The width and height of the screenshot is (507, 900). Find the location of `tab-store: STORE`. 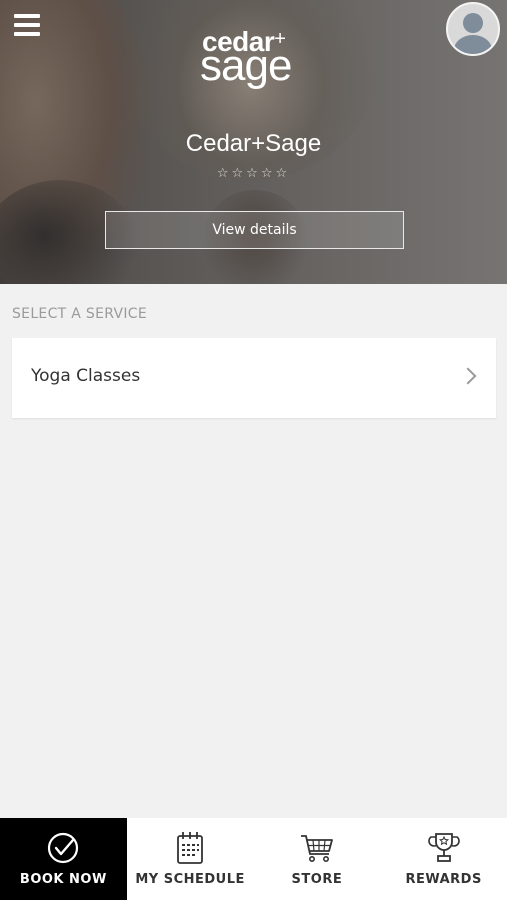

tab-store: STORE is located at coordinates (317, 859).